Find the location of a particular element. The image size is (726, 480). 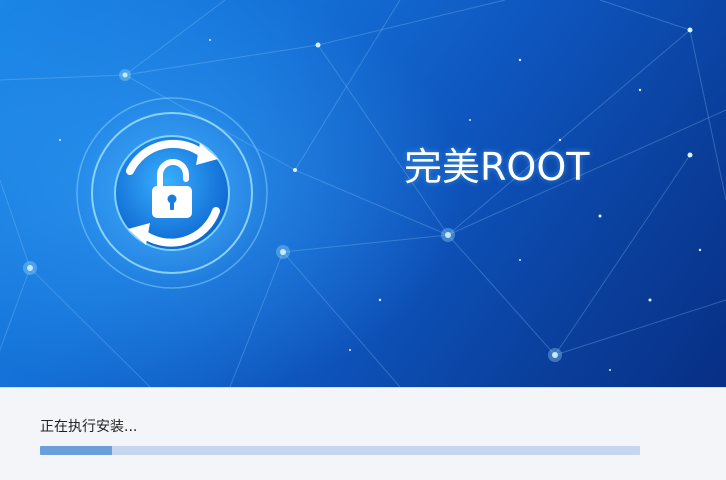

unlock-padlock-refresh-icon is located at coordinates (172, 193).